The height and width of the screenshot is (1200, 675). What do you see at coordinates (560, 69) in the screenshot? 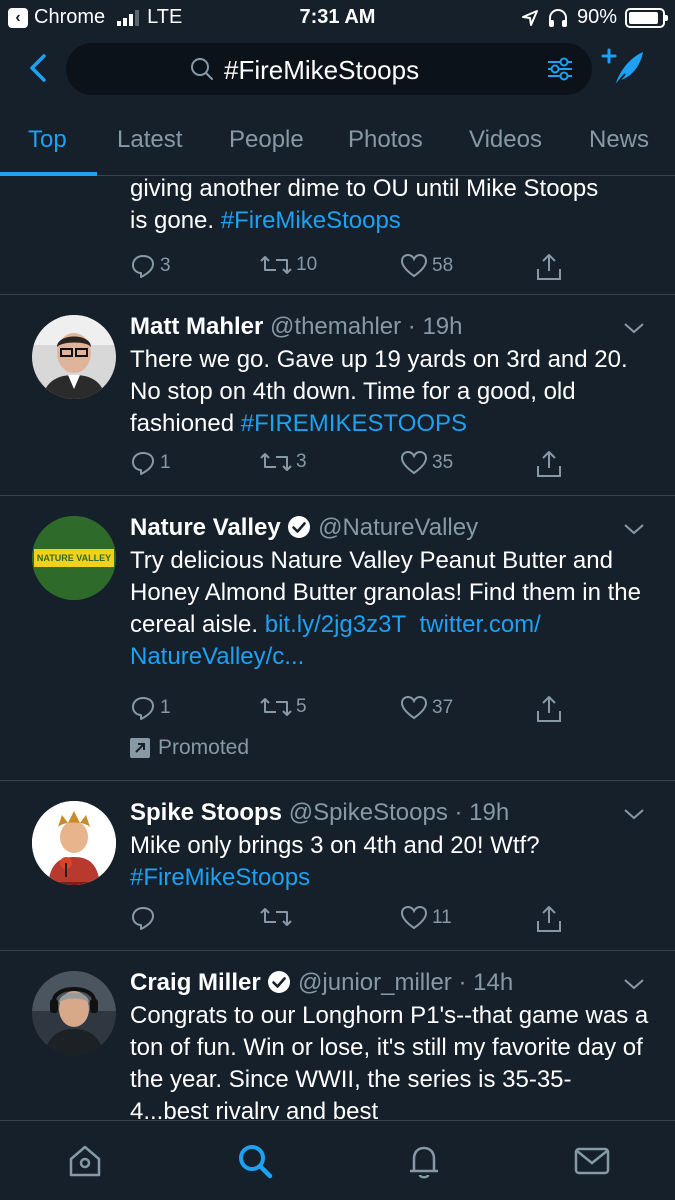
I see `filter-settings-icon` at bounding box center [560, 69].